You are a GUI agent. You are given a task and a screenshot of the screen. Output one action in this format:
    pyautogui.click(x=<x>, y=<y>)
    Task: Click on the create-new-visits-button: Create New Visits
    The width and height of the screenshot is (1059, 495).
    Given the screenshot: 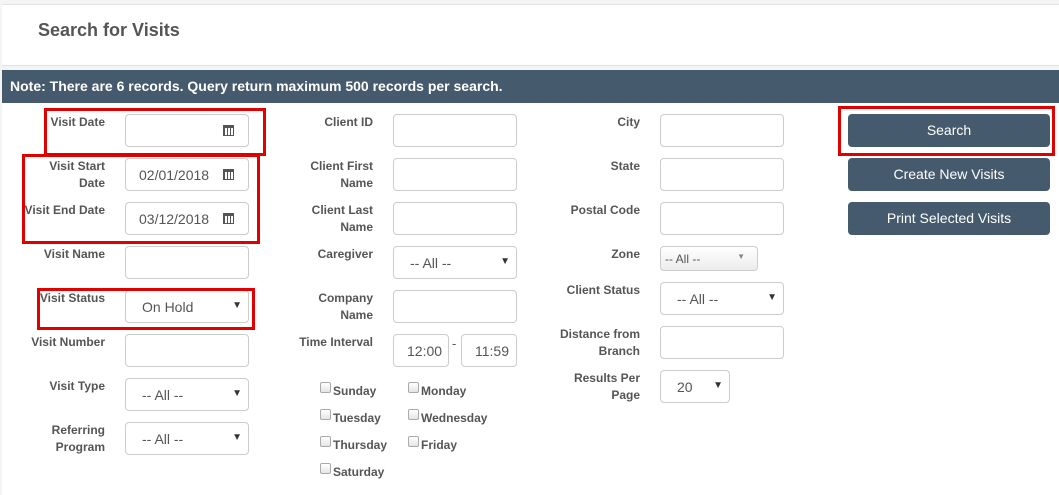 What is the action you would take?
    pyautogui.click(x=949, y=174)
    